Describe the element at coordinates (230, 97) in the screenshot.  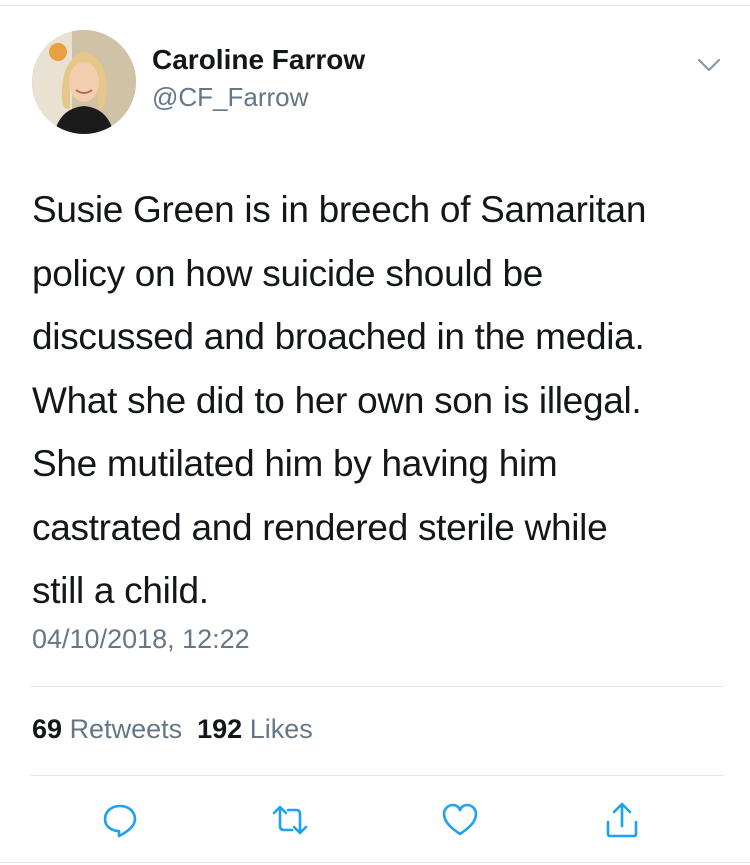
I see `author-handle: @CF_Farrow` at that location.